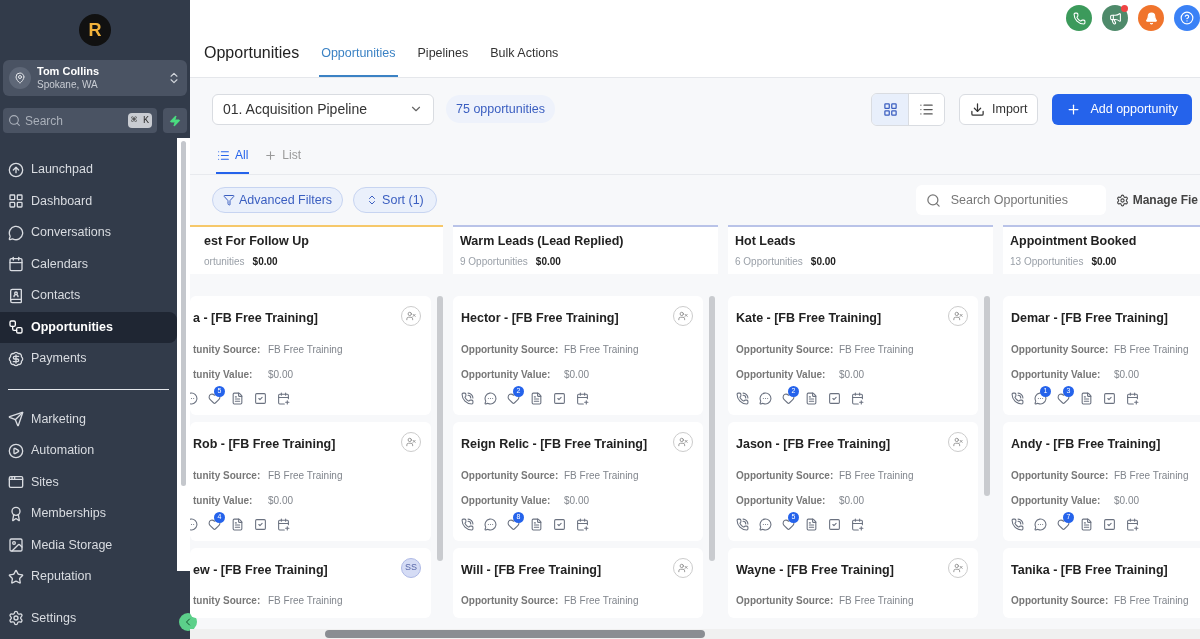  I want to click on calendar-icon, so click(16, 264).